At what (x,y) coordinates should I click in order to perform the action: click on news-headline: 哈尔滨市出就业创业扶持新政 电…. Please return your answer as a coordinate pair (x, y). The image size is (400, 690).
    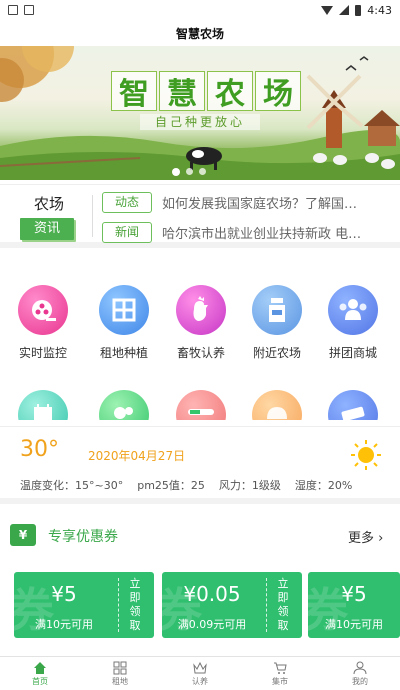
    Looking at the image, I should click on (276, 232).